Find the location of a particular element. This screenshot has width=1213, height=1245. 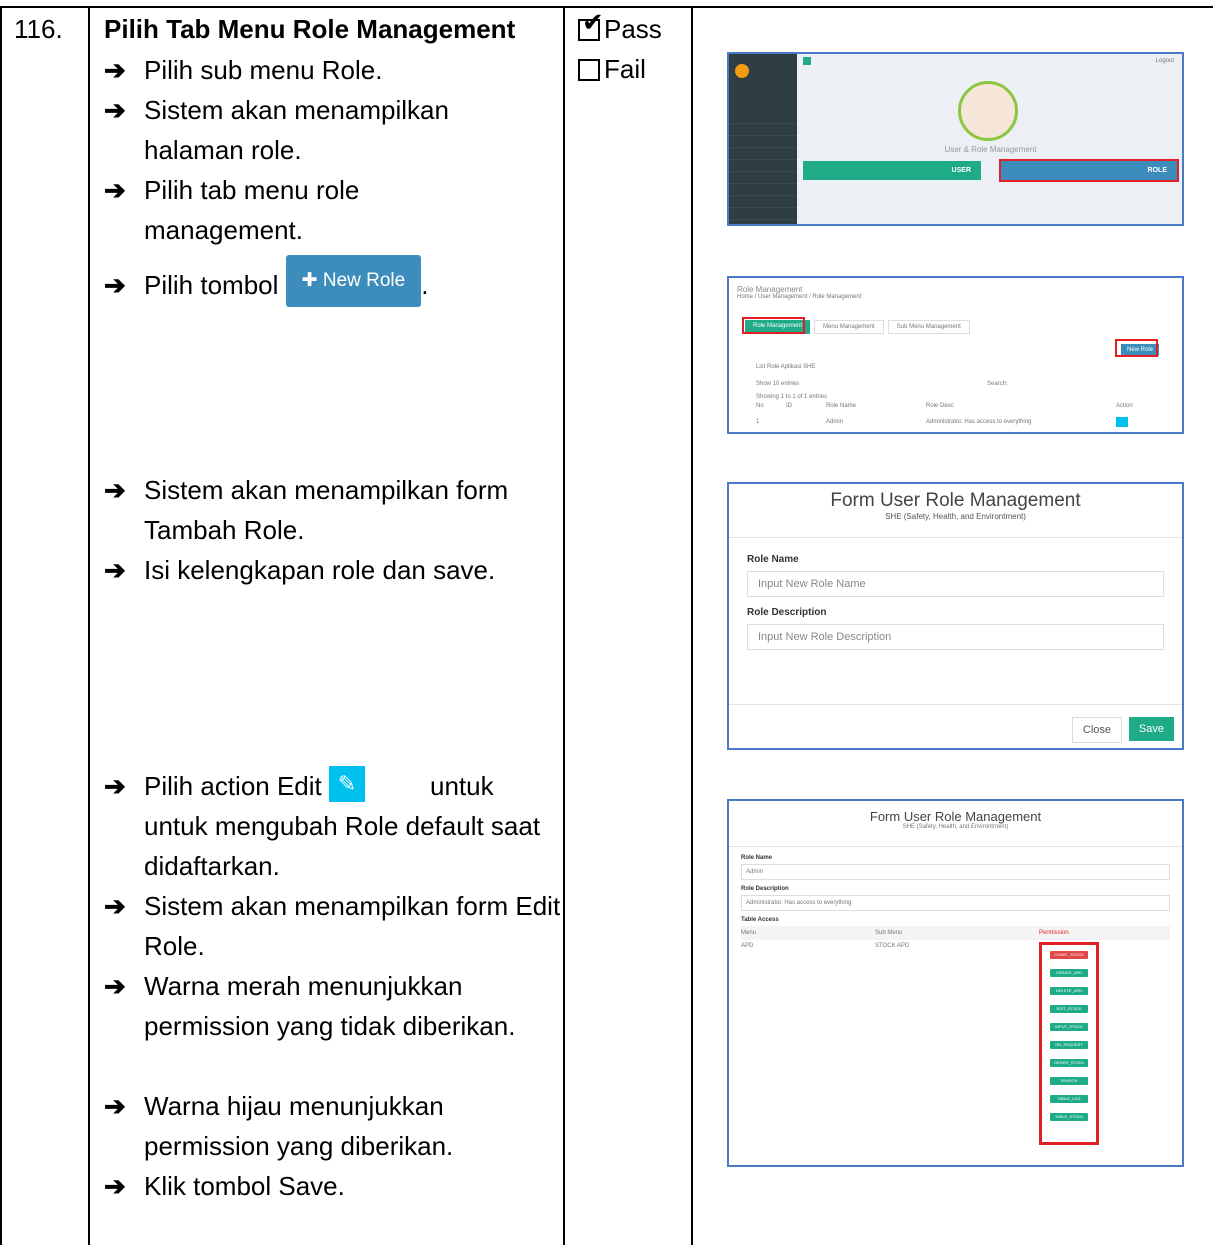

column-header: Permission is located at coordinates (1054, 933).